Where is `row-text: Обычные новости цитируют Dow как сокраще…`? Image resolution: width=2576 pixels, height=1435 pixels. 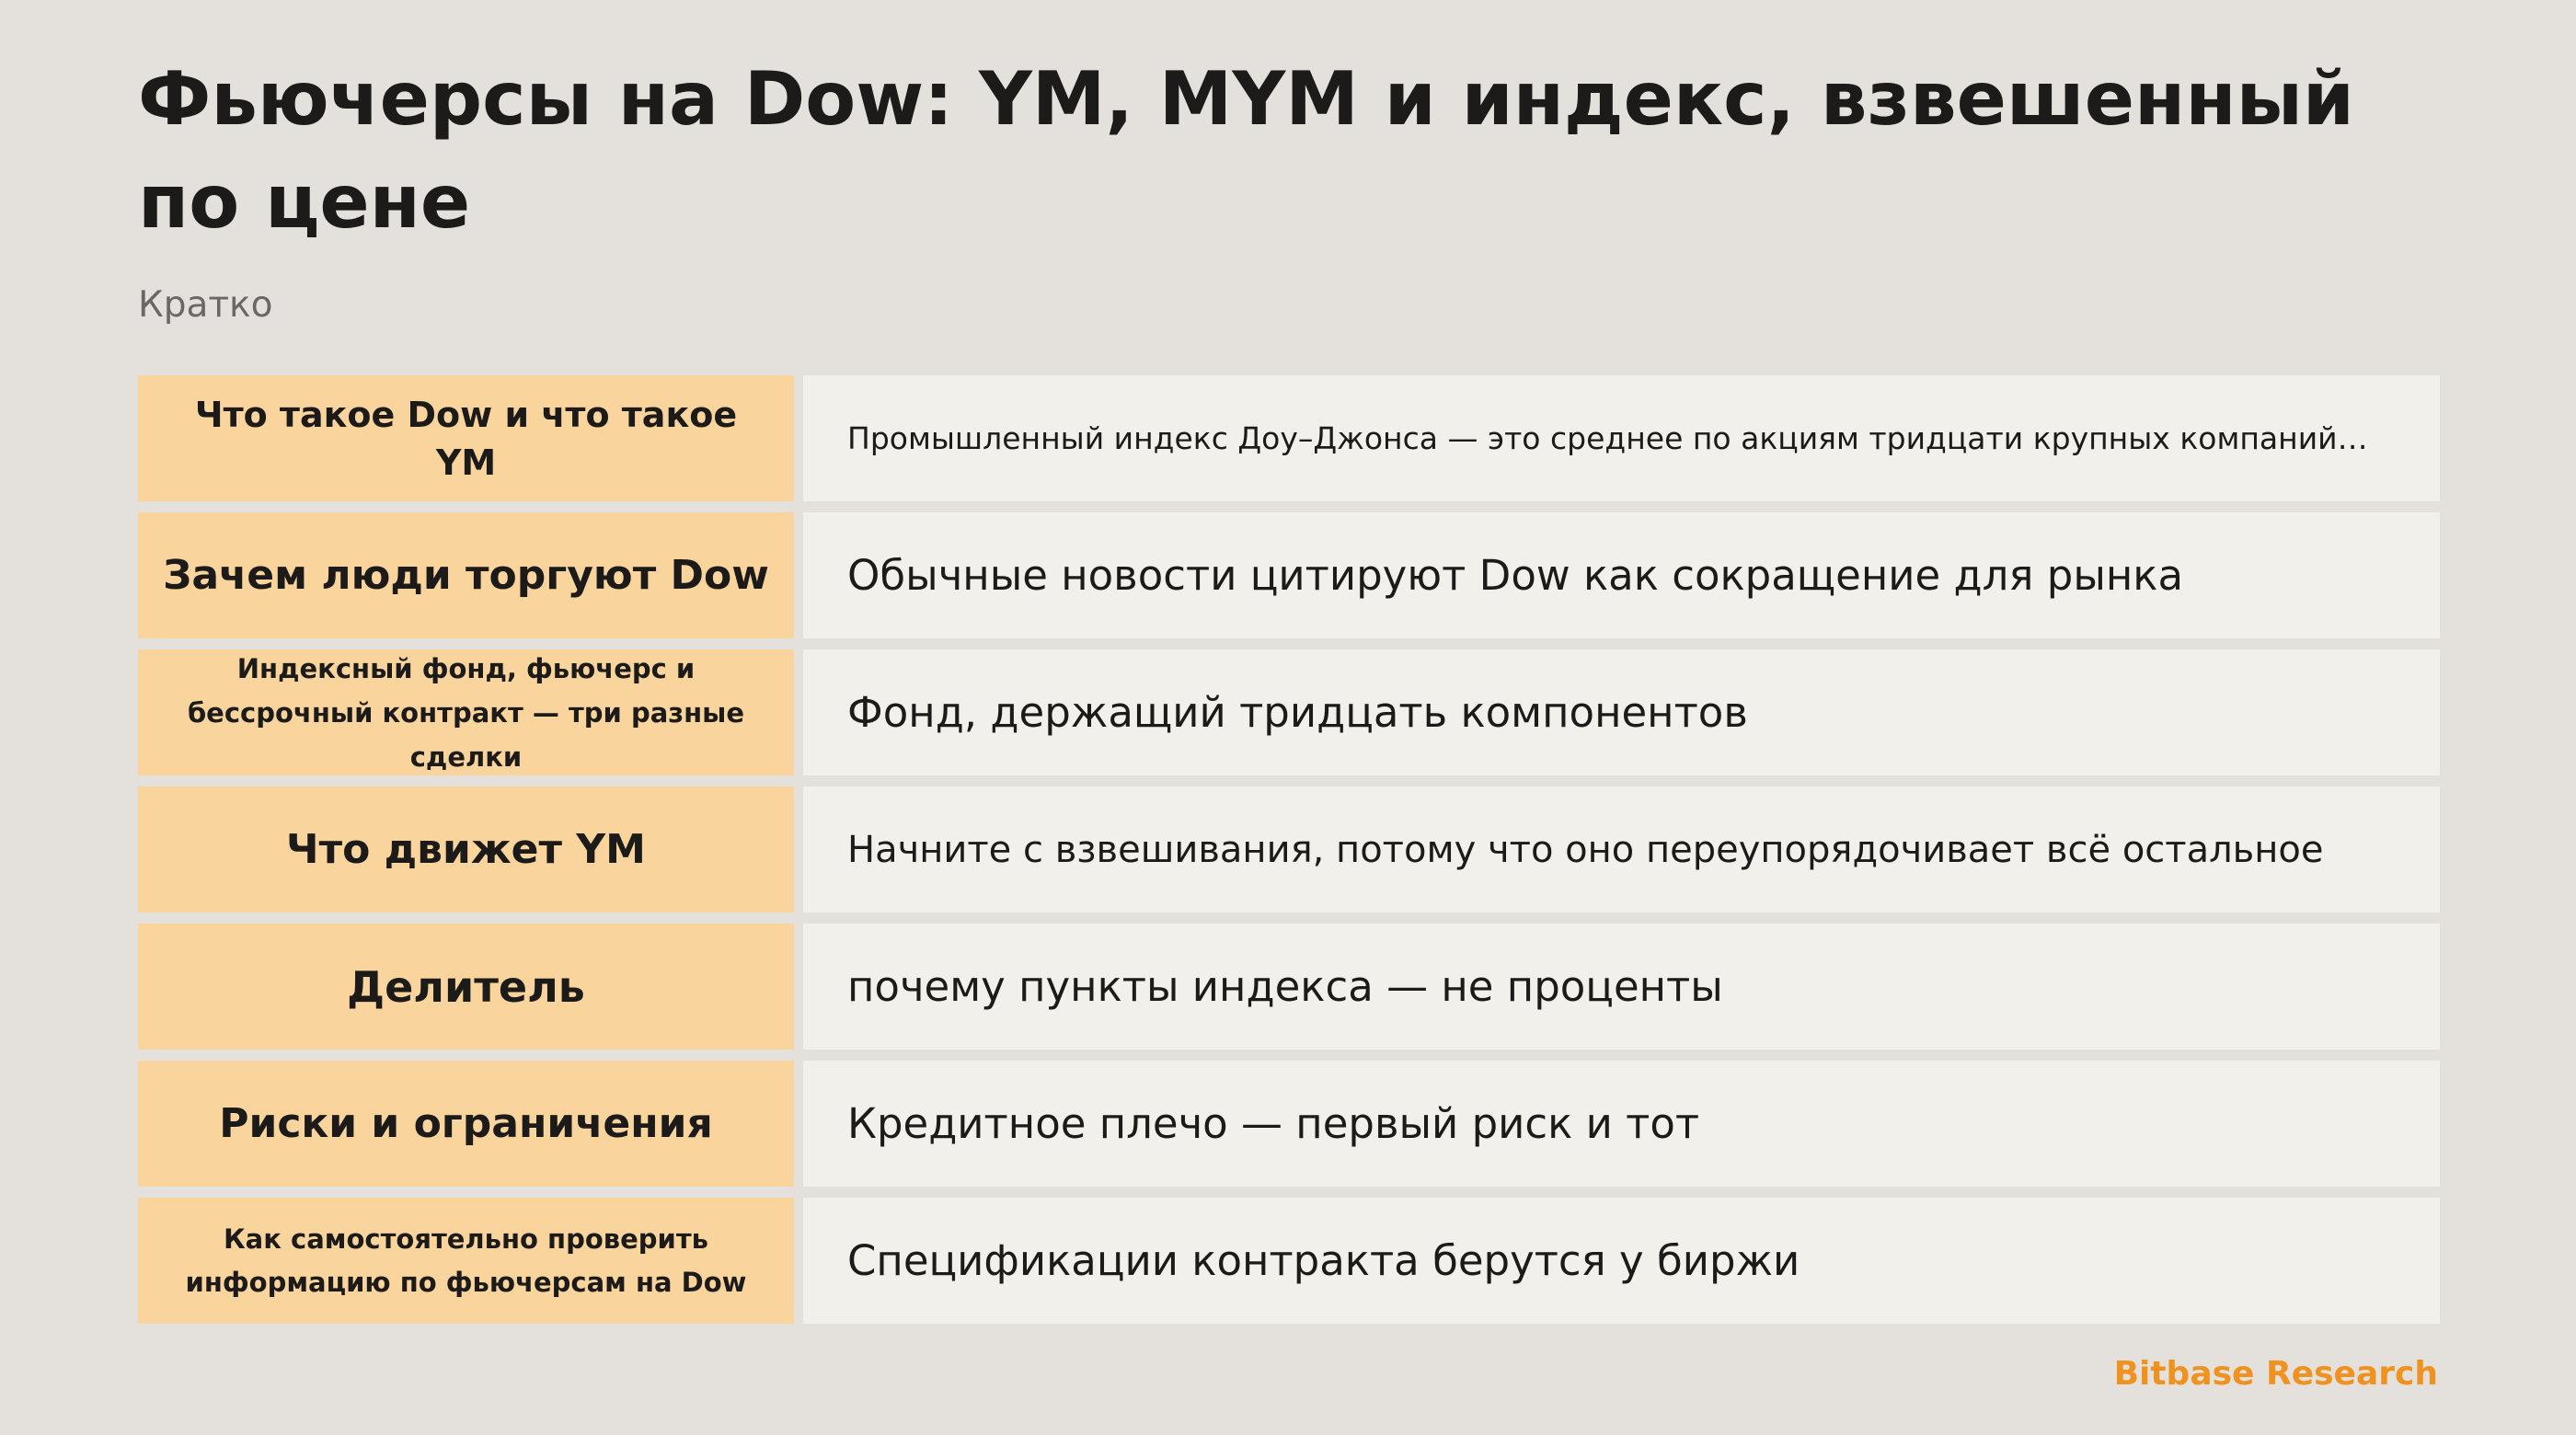
row-text: Обычные новости цитируют Dow как сокраще… is located at coordinates (1515, 575).